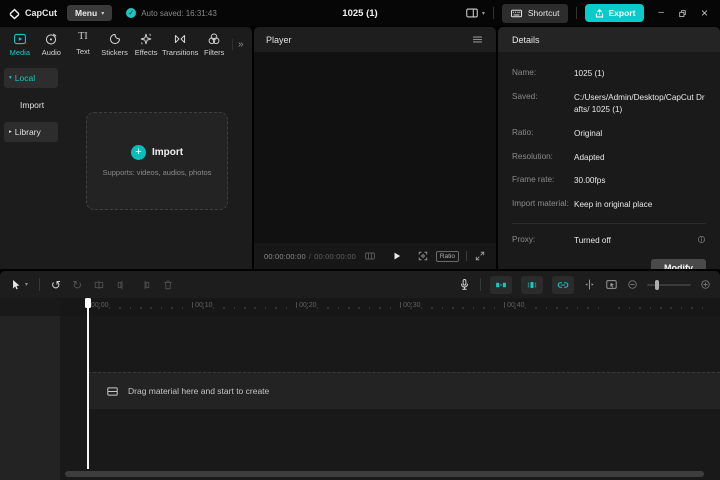 This screenshot has height=480, width=720. Describe the element at coordinates (31, 78) in the screenshot. I see `sidebar-item-local: ▾ Local` at that location.